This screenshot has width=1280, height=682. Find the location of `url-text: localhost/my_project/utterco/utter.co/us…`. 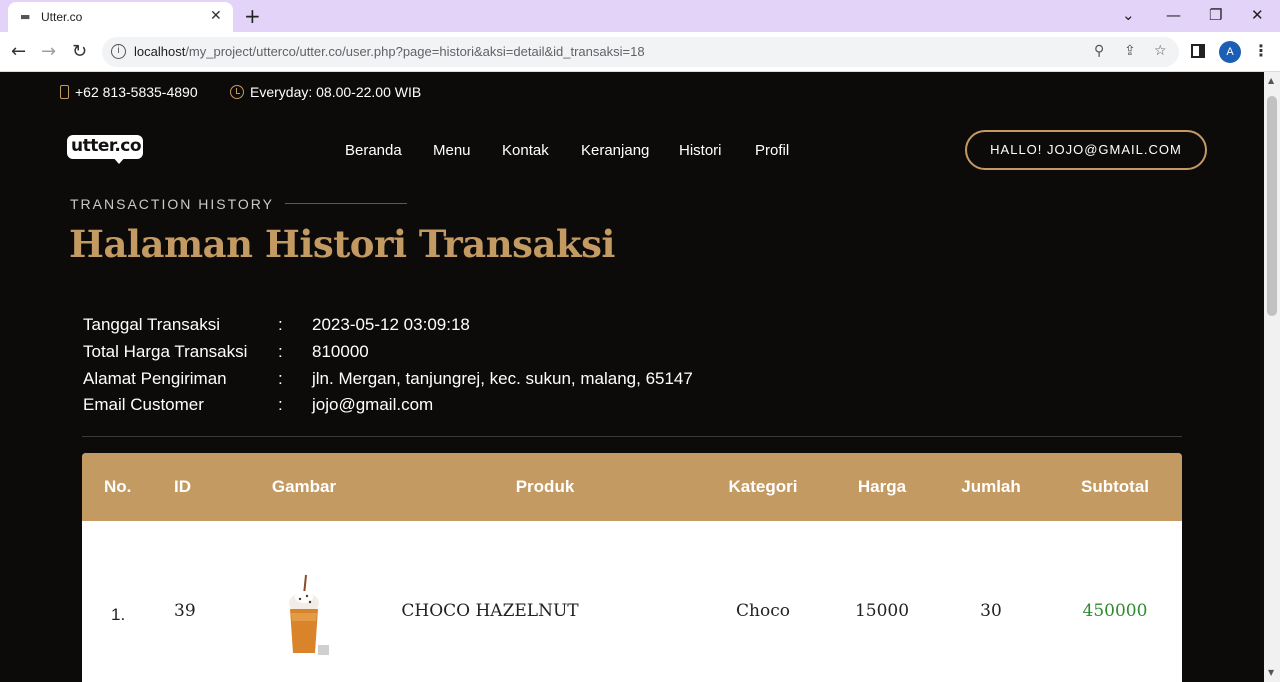

url-text: localhost/my_project/utterco/utter.co/us… is located at coordinates (389, 51).